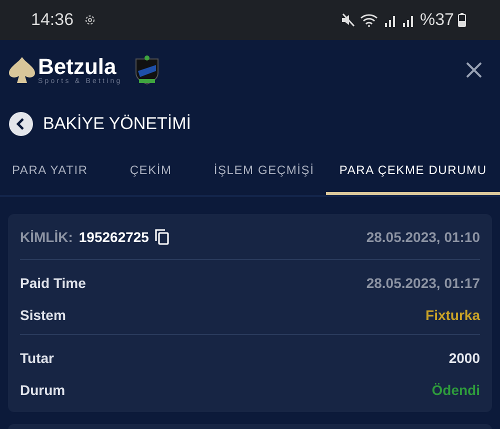  What do you see at coordinates (43, 315) in the screenshot?
I see `field-label: Sistem` at bounding box center [43, 315].